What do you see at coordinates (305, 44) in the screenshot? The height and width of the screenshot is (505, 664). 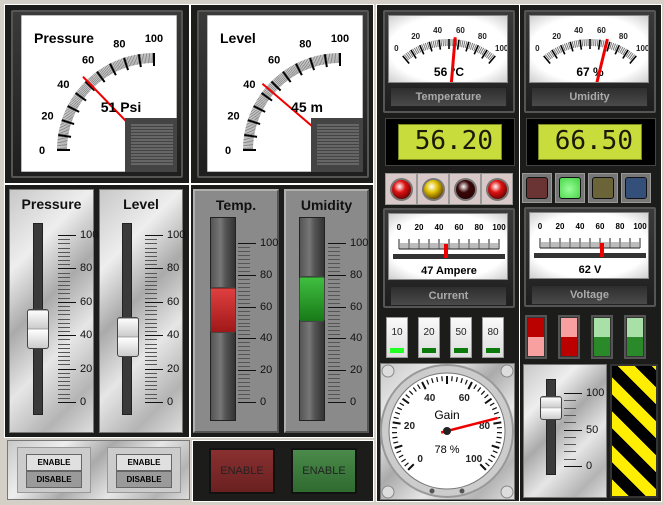 I see `gauge-tick-label: 80` at bounding box center [305, 44].